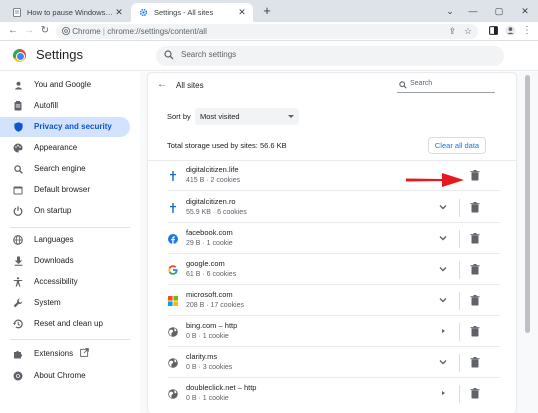  Describe the element at coordinates (192, 12) in the screenshot. I see `tab-settings-all-sites: Settings - All sites ✕` at that location.